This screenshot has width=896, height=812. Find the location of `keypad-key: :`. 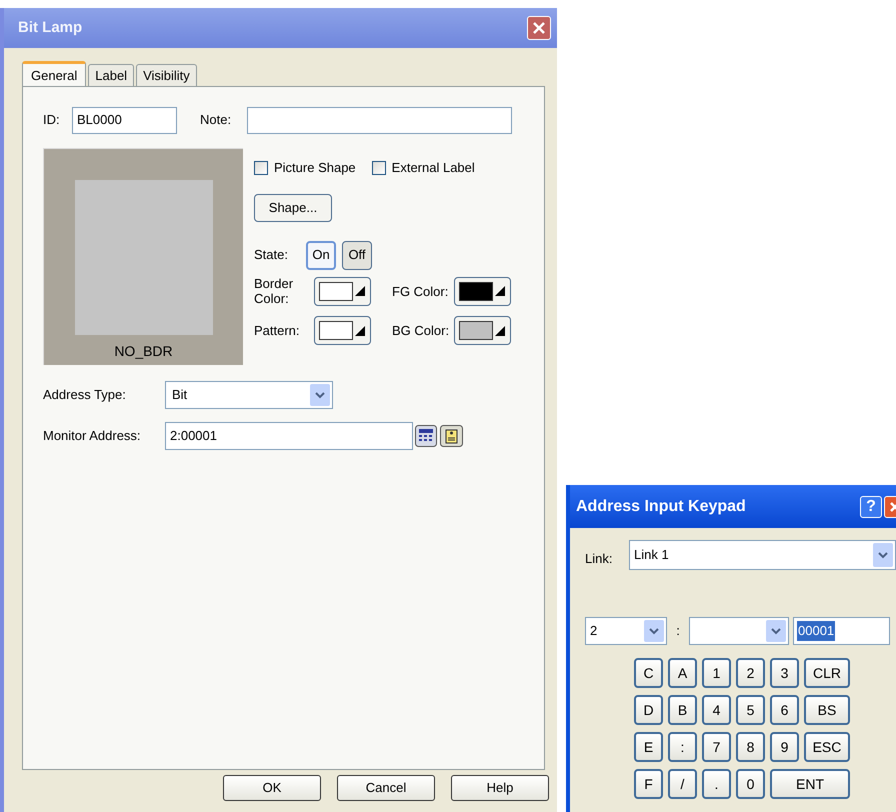

keypad-key: : is located at coordinates (682, 747).